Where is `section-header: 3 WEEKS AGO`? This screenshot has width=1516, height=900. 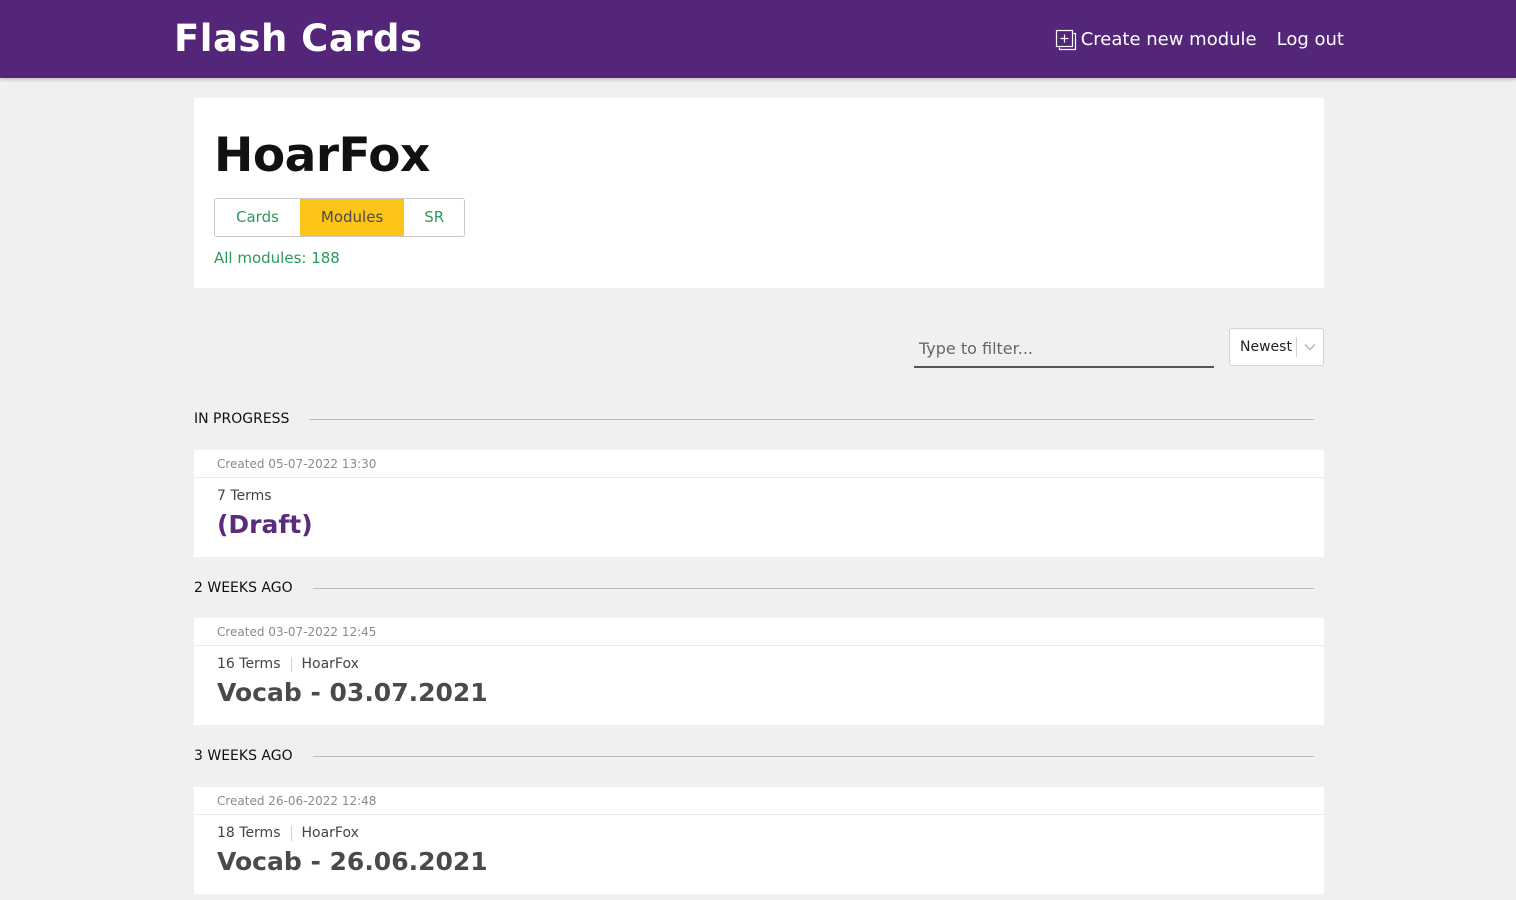
section-header: 3 WEEKS AGO is located at coordinates (754, 756).